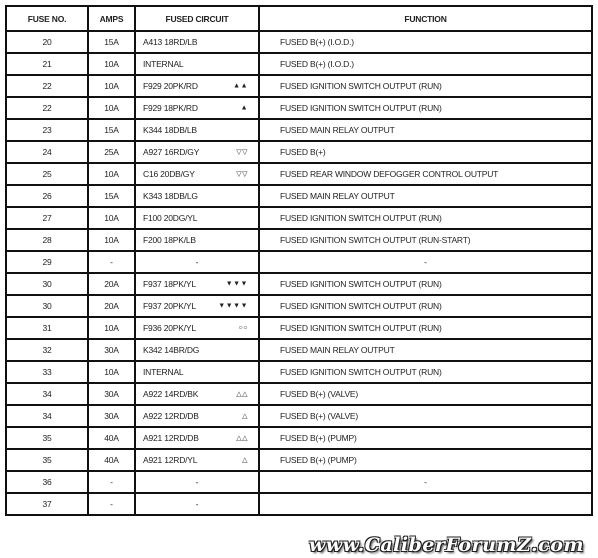  I want to click on fused-circuit: K344 18DB/LB, so click(197, 130).